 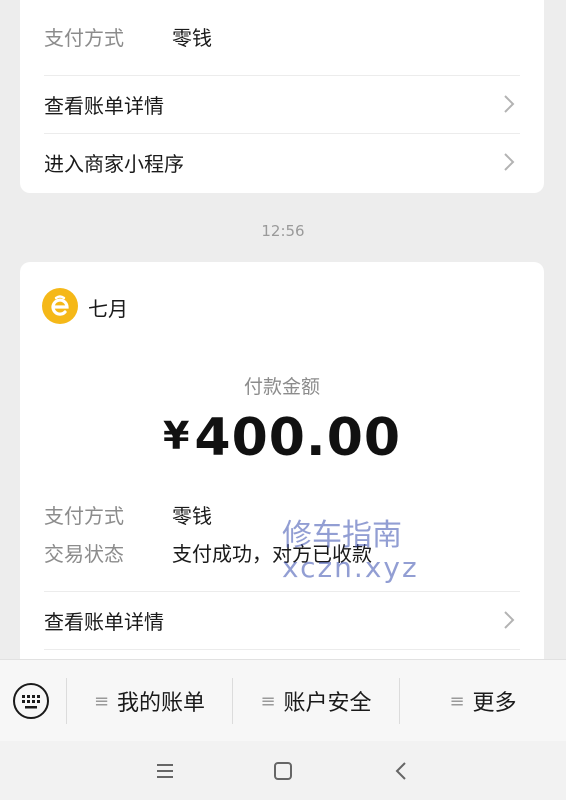 I want to click on merchant-logo, so click(x=60, y=306).